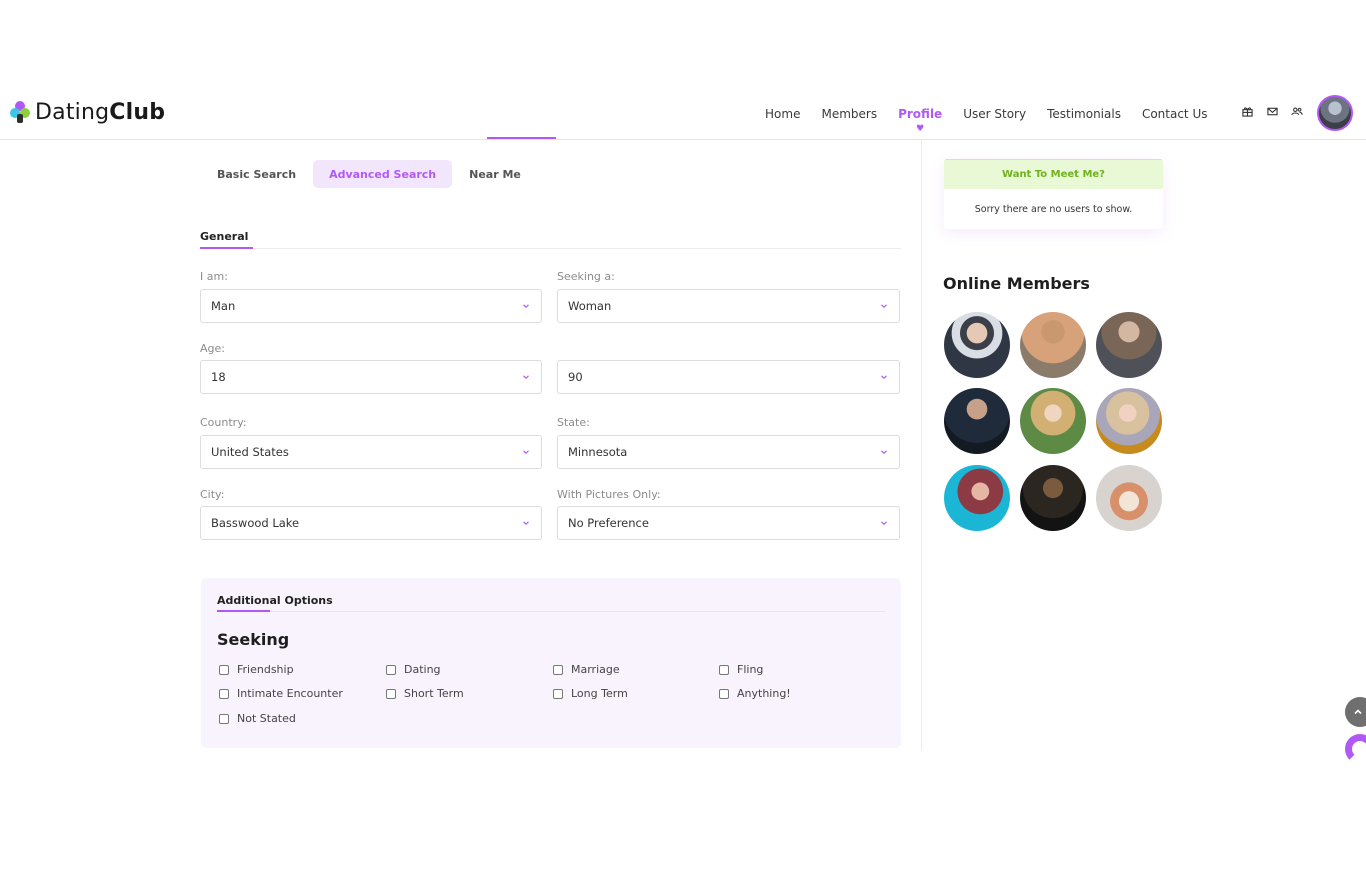 The width and height of the screenshot is (1366, 892). I want to click on heart-icon: ♥, so click(920, 129).